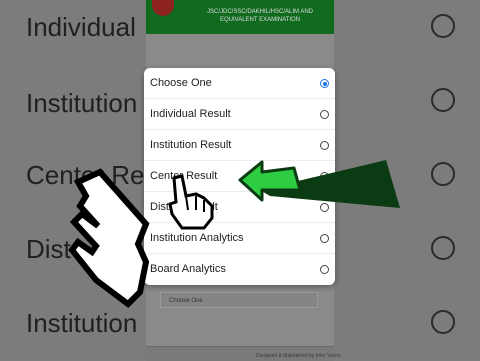 The image size is (480, 361). I want to click on option-center-result: Center Result, so click(239, 176).